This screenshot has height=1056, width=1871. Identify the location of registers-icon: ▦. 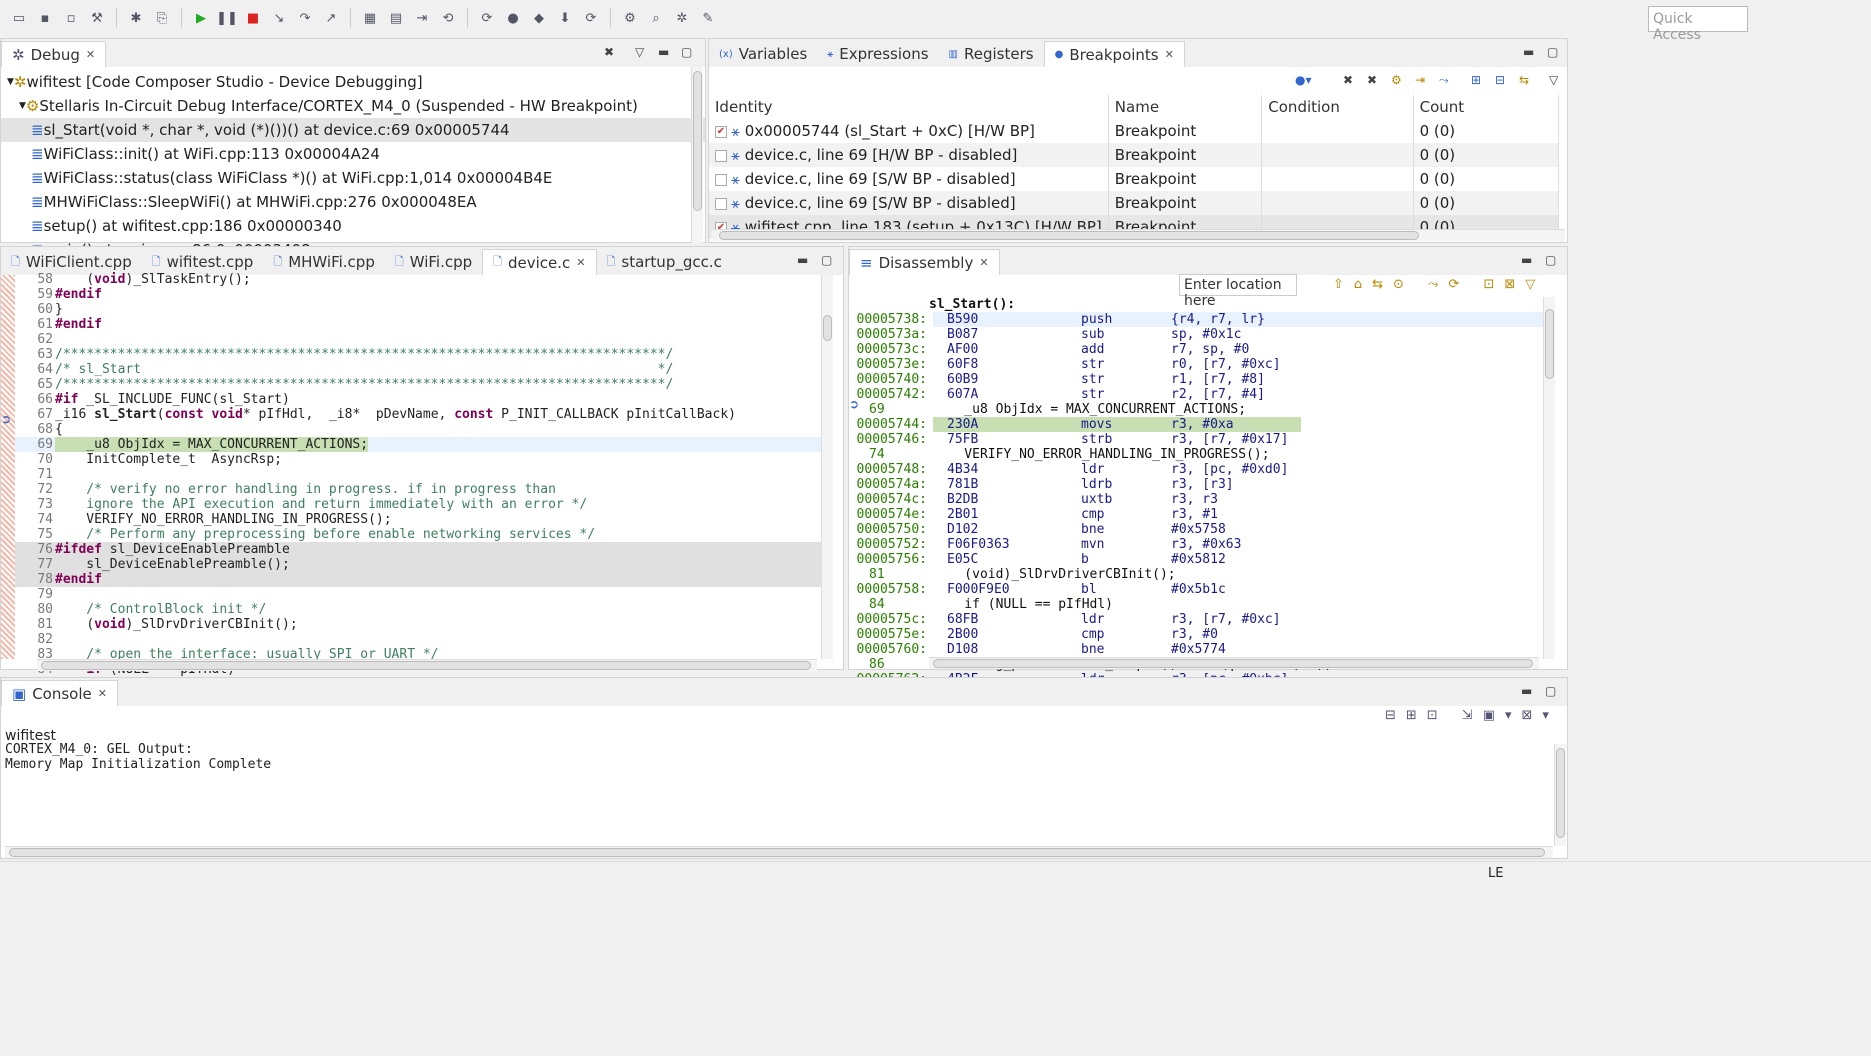
(370, 18).